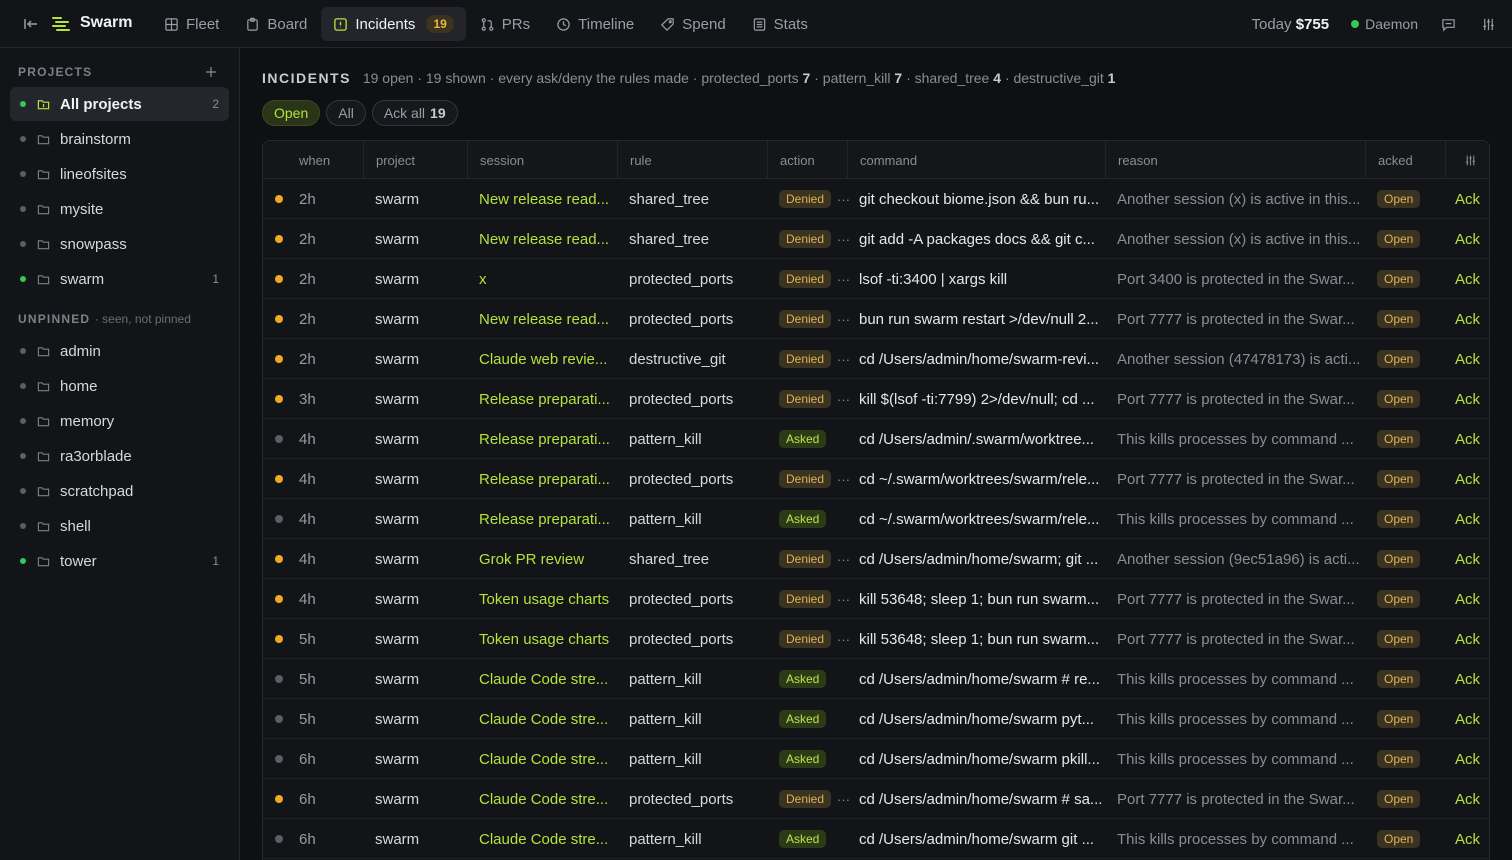 The height and width of the screenshot is (860, 1512). Describe the element at coordinates (308, 160) in the screenshot. I see `column-when: when` at that location.